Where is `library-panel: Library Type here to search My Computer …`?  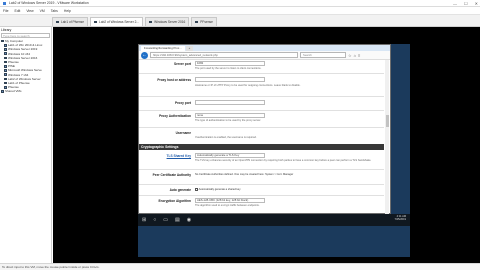 library-panel: Library Type here to search My Computer … is located at coordinates (26, 145).